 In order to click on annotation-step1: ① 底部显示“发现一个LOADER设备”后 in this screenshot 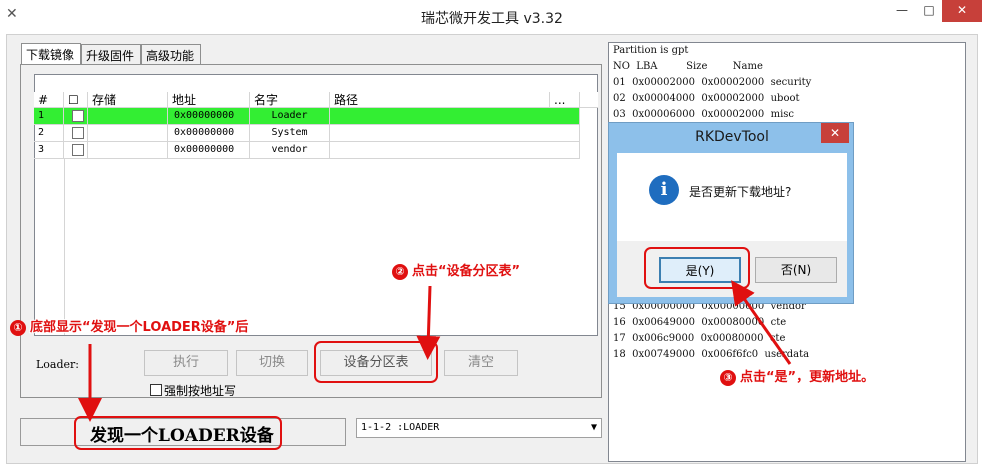, I will do `click(129, 326)`.